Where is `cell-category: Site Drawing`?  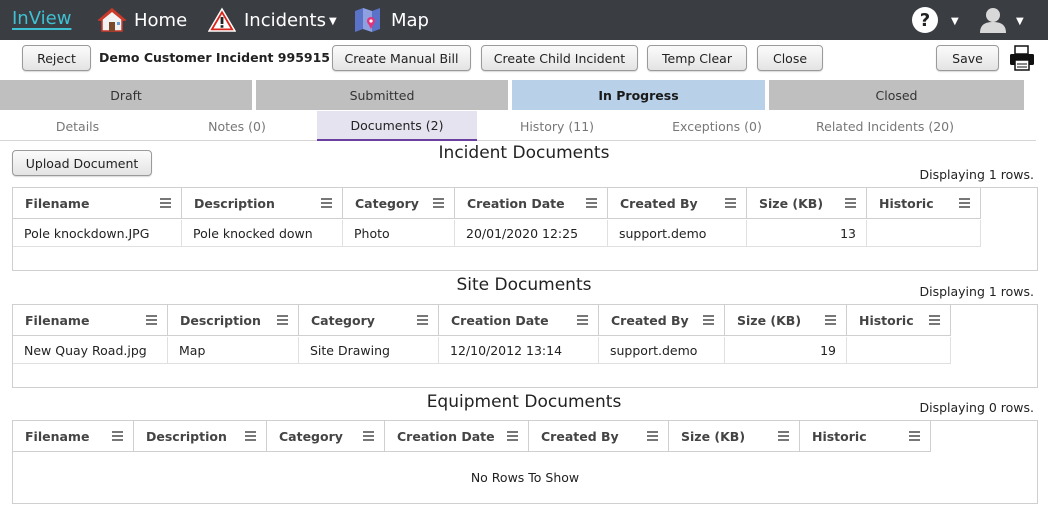 cell-category: Site Drawing is located at coordinates (369, 350).